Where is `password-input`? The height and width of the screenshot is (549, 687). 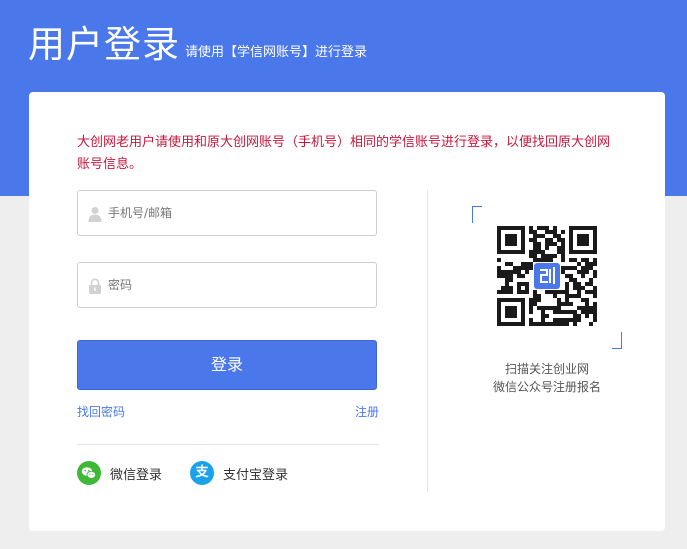
password-input is located at coordinates (238, 285).